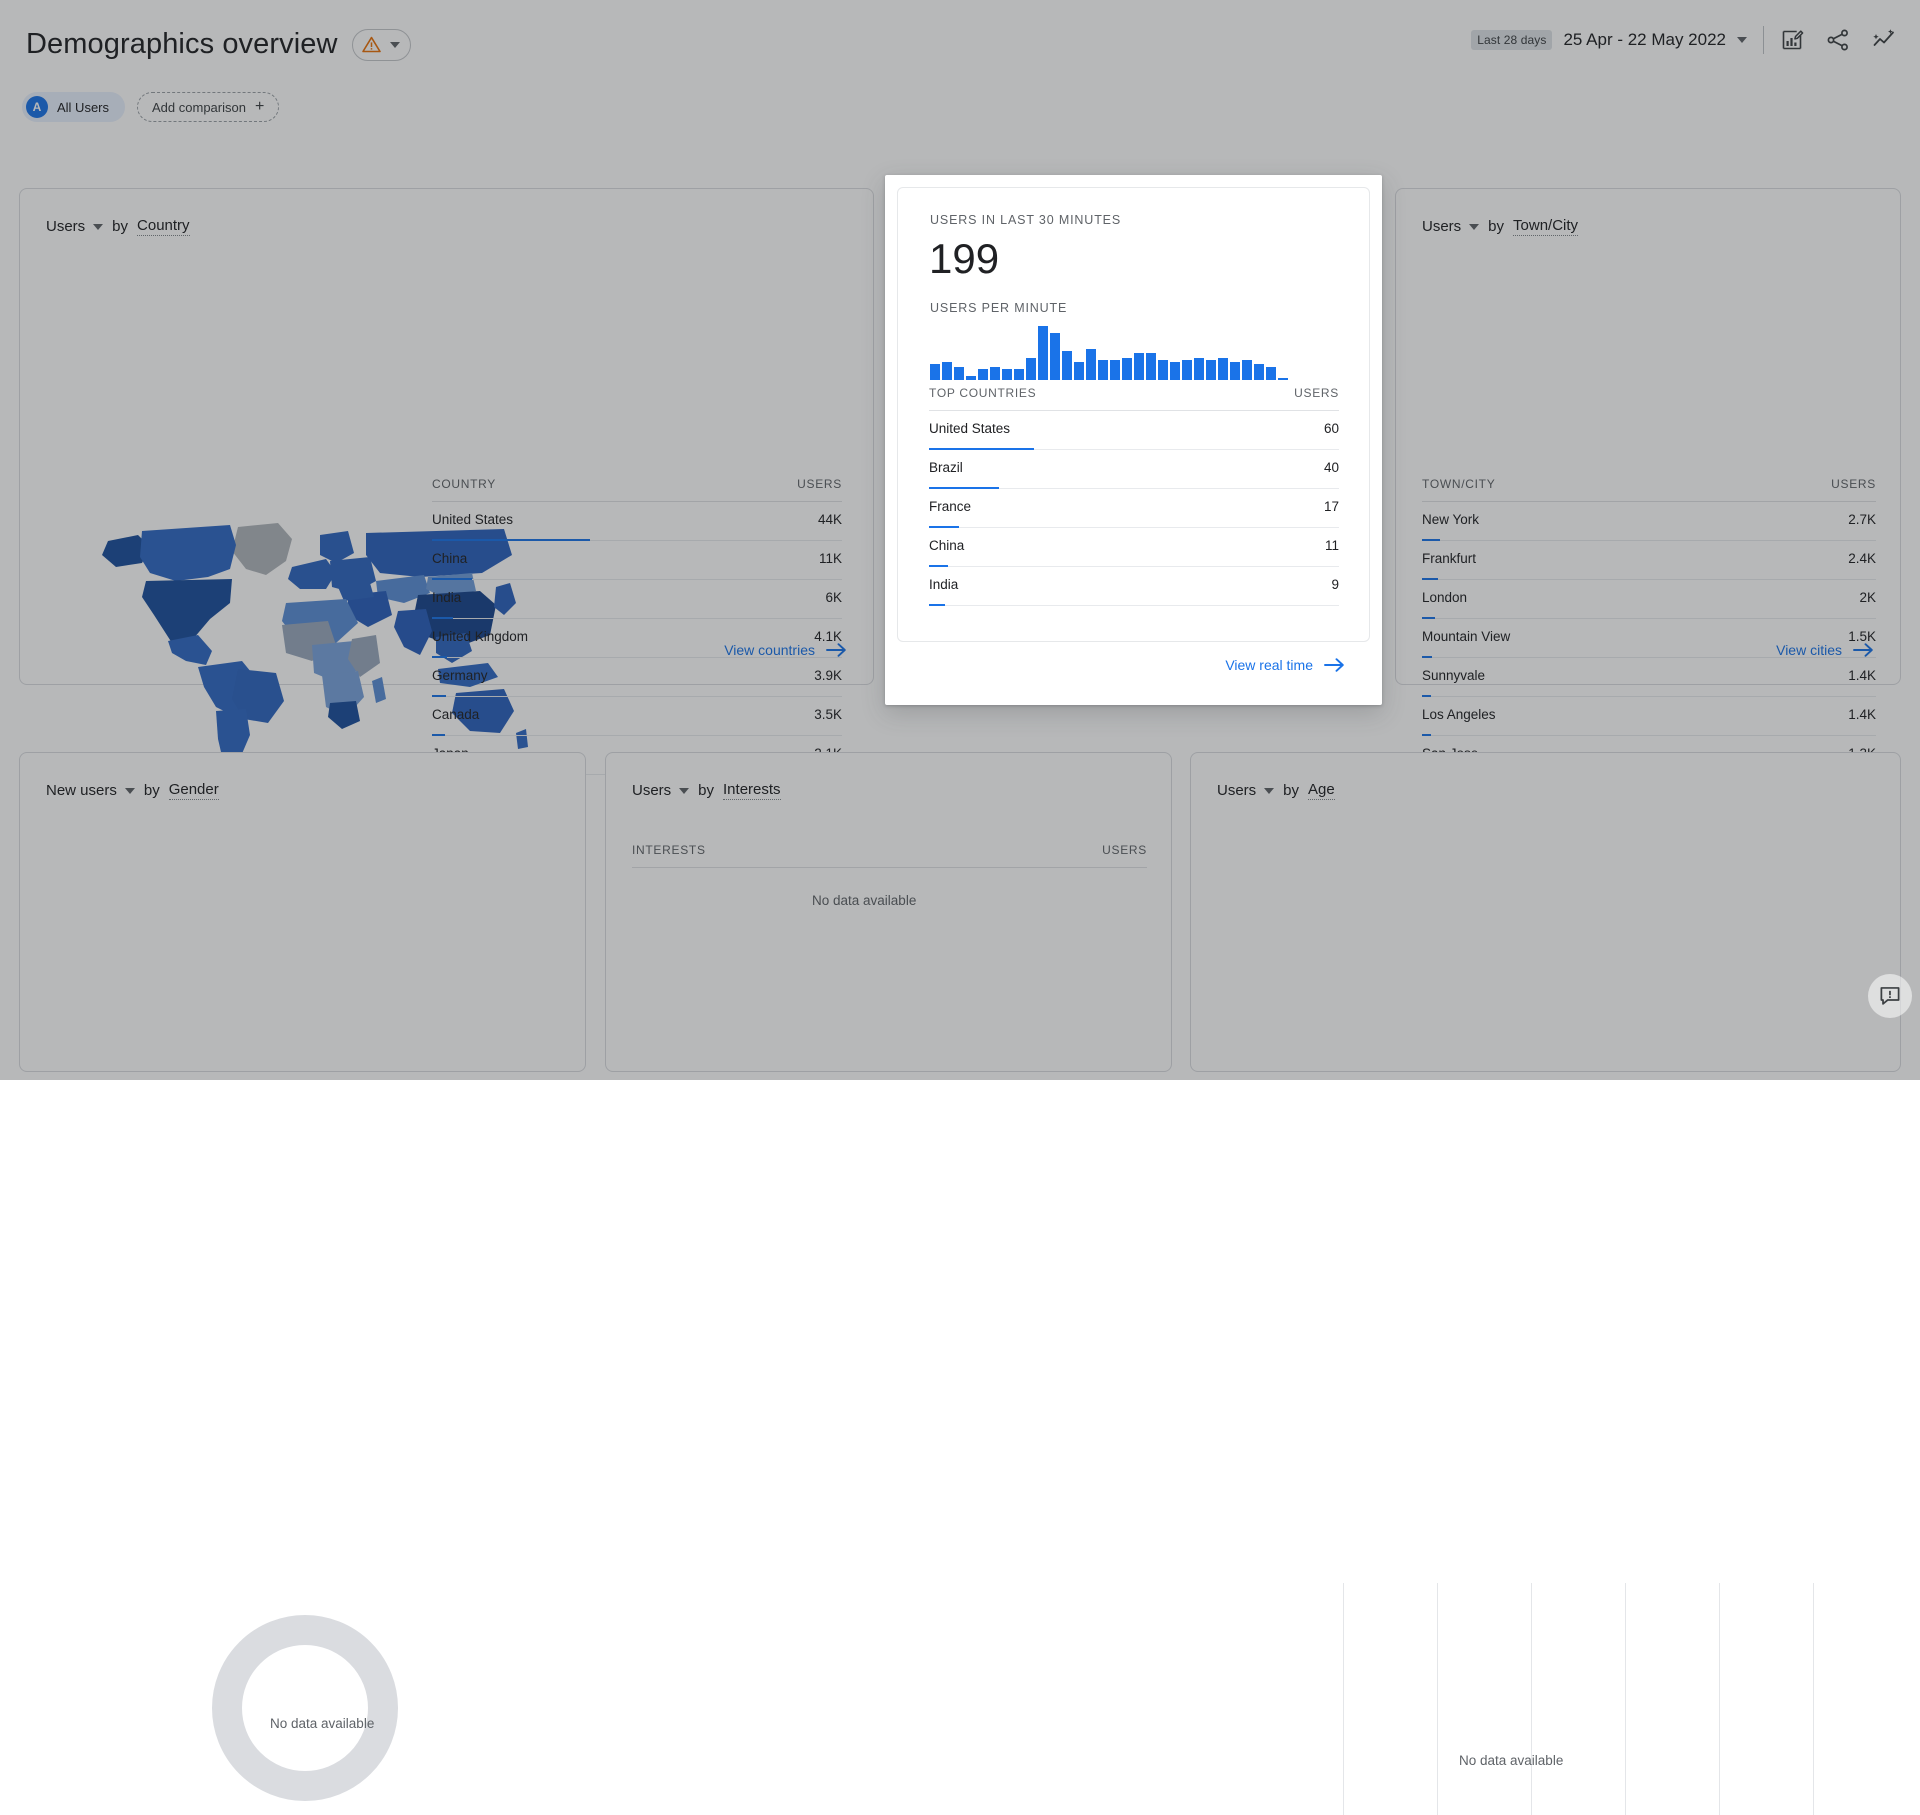 This screenshot has height=1815, width=1920. What do you see at coordinates (937, 605) in the screenshot?
I see `row-bar` at bounding box center [937, 605].